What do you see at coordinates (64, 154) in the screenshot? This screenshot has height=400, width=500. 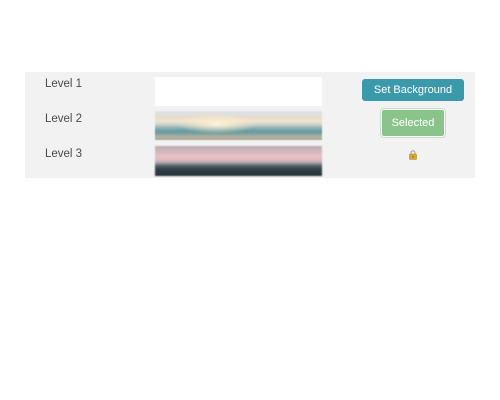 I see `level-label: Level 3` at bounding box center [64, 154].